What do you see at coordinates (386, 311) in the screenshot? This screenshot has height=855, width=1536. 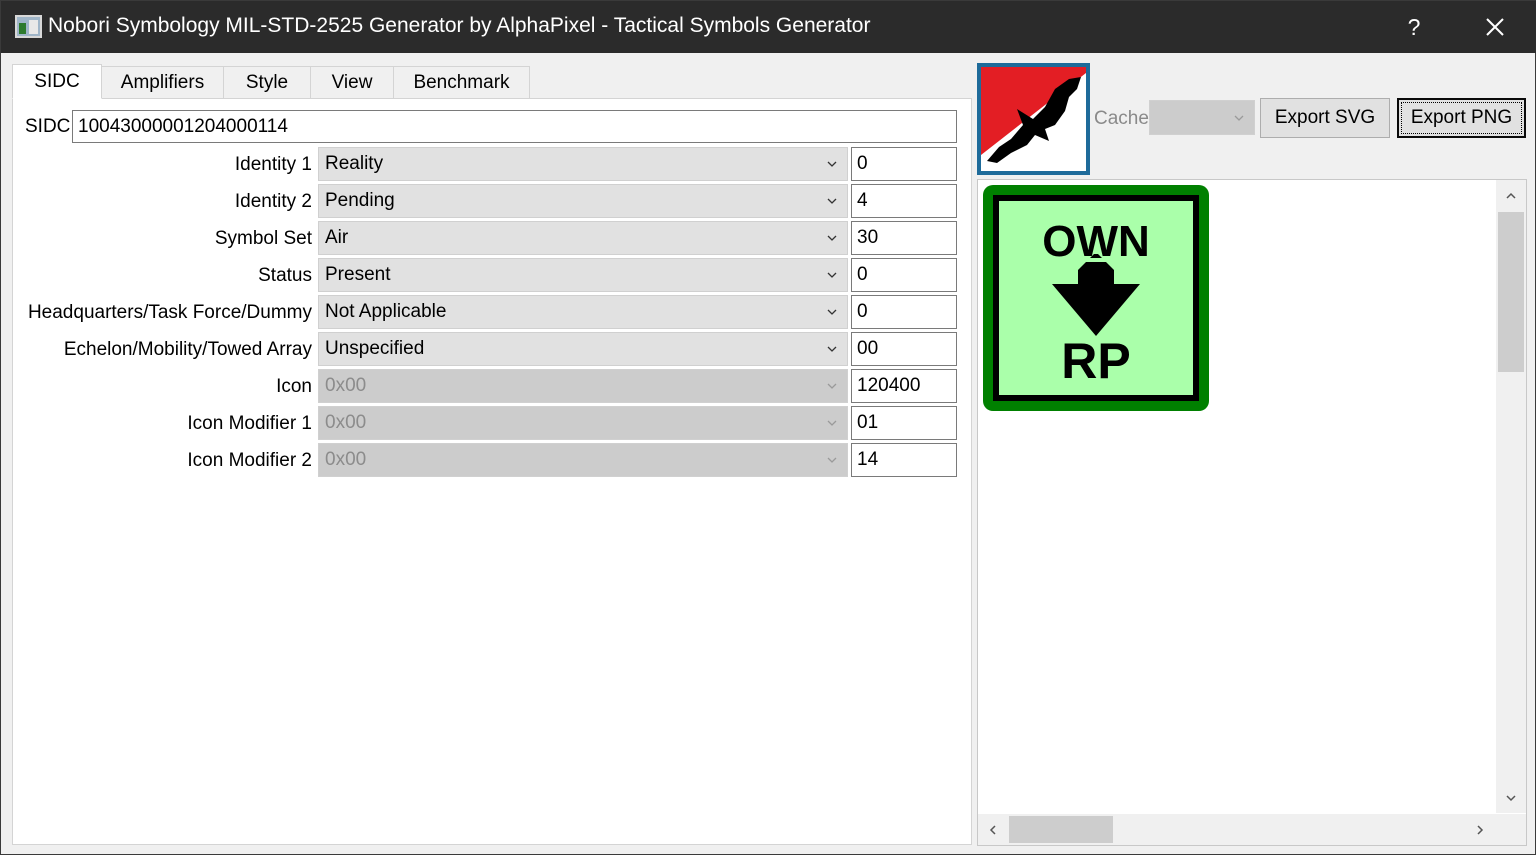 I see `hq-tf-dummy-value: Not Applicable` at bounding box center [386, 311].